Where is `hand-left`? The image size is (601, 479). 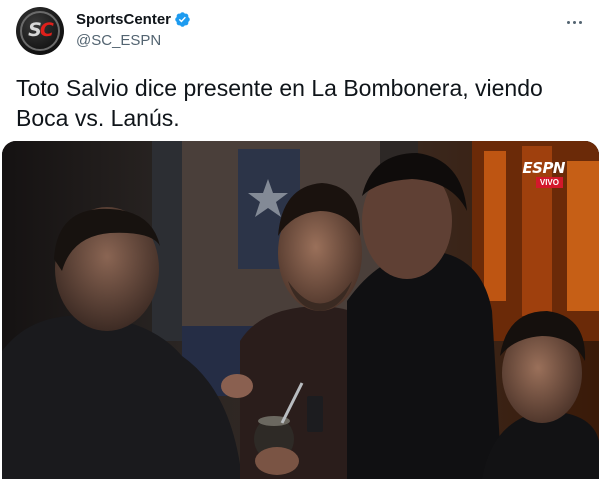 hand-left is located at coordinates (237, 386).